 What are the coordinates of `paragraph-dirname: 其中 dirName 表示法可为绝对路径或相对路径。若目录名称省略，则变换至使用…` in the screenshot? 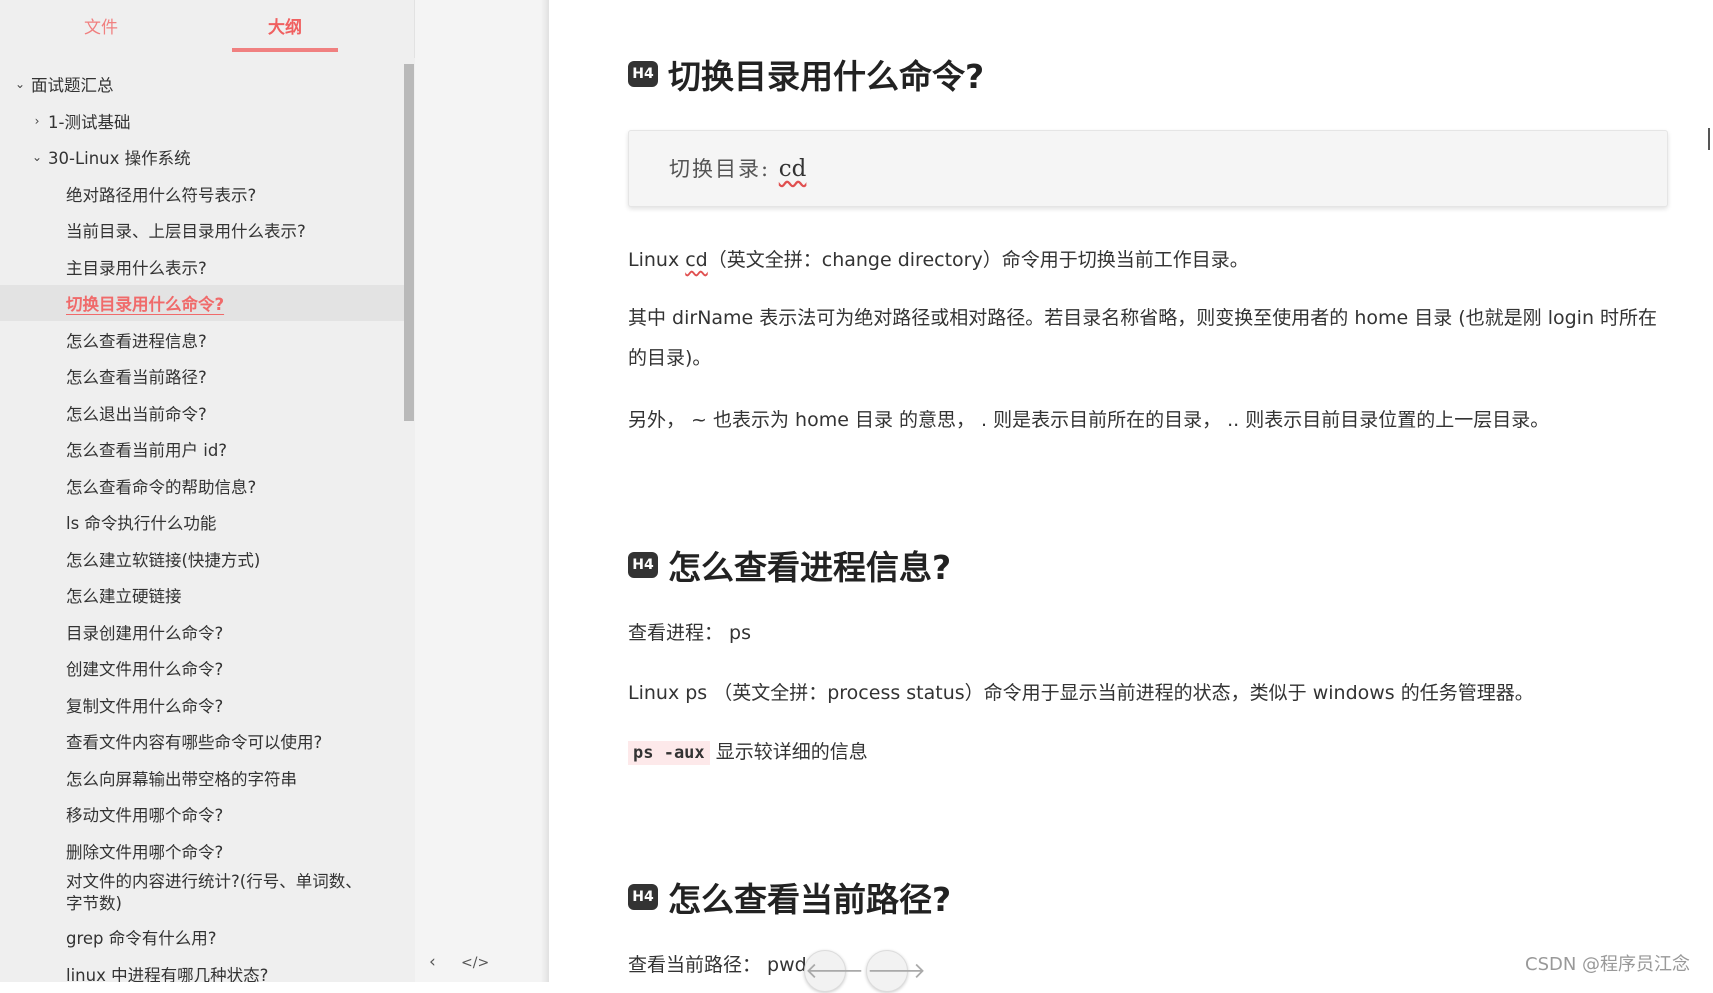 It's located at (1143, 338).